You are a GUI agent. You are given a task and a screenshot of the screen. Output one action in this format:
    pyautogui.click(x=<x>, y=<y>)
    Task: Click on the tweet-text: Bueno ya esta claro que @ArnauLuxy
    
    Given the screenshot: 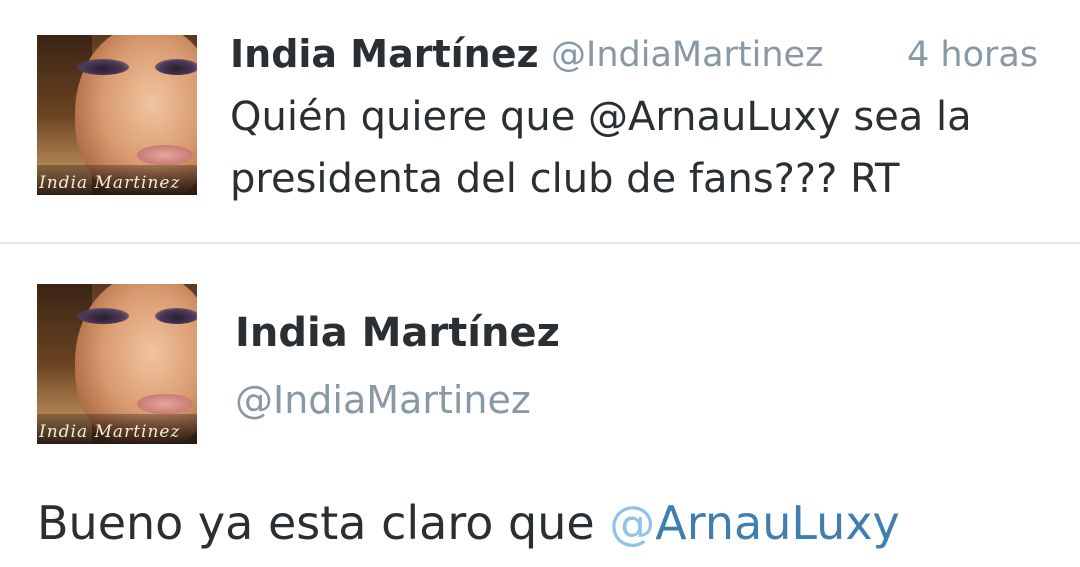 What is the action you would take?
    pyautogui.click(x=468, y=523)
    